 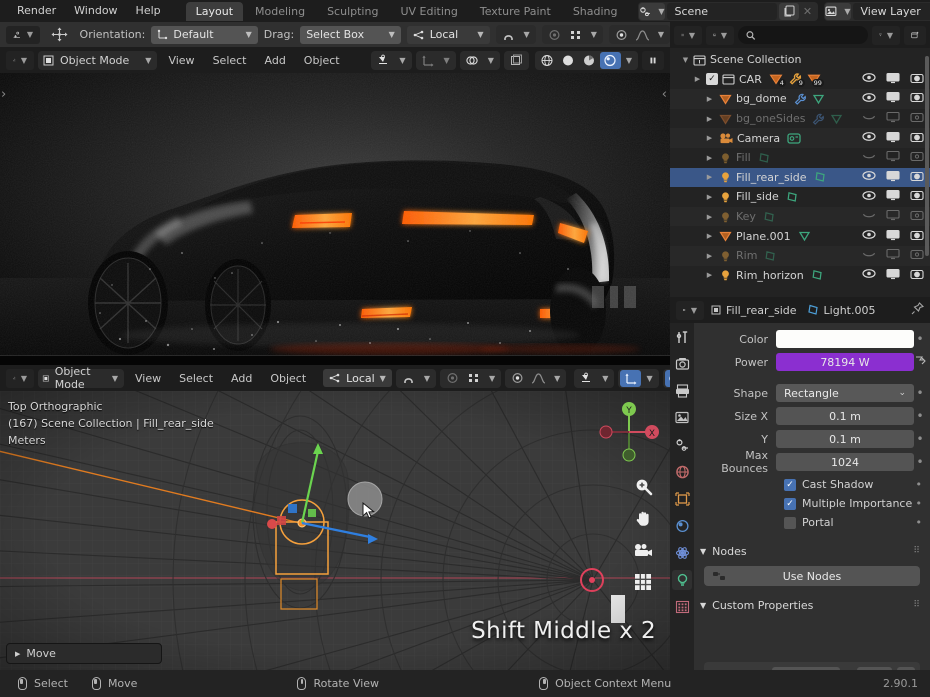 I want to click on mode-dropdown-bottom: Object Mode ▼, so click(x=81, y=378).